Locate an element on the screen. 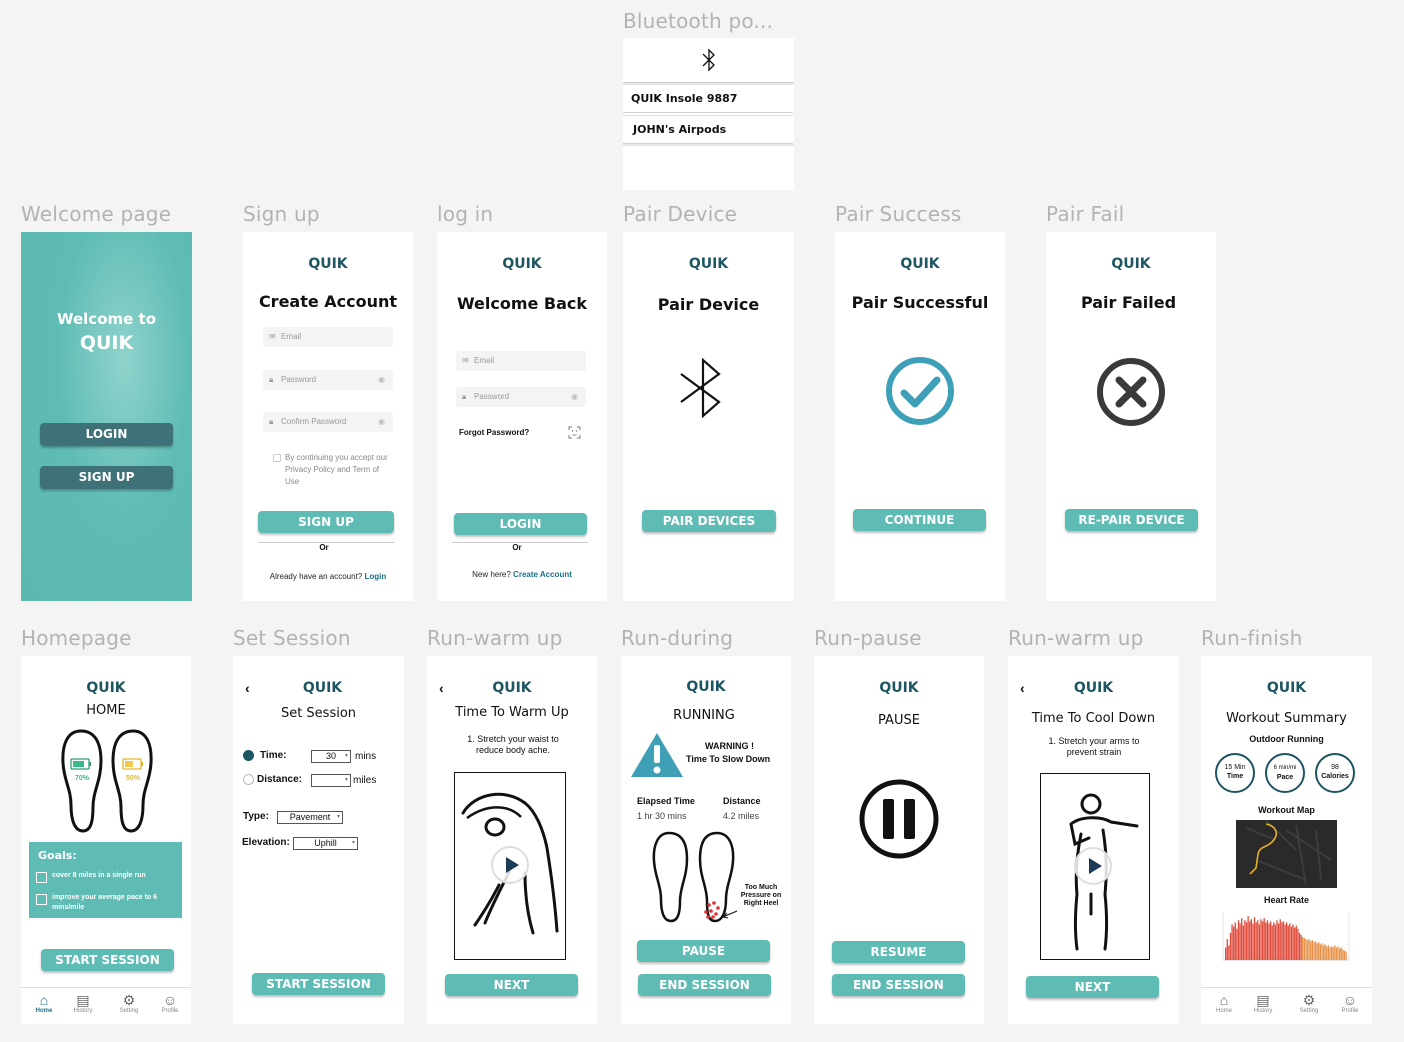 The width and height of the screenshot is (1404, 1042). terms-checkbox is located at coordinates (277, 458).